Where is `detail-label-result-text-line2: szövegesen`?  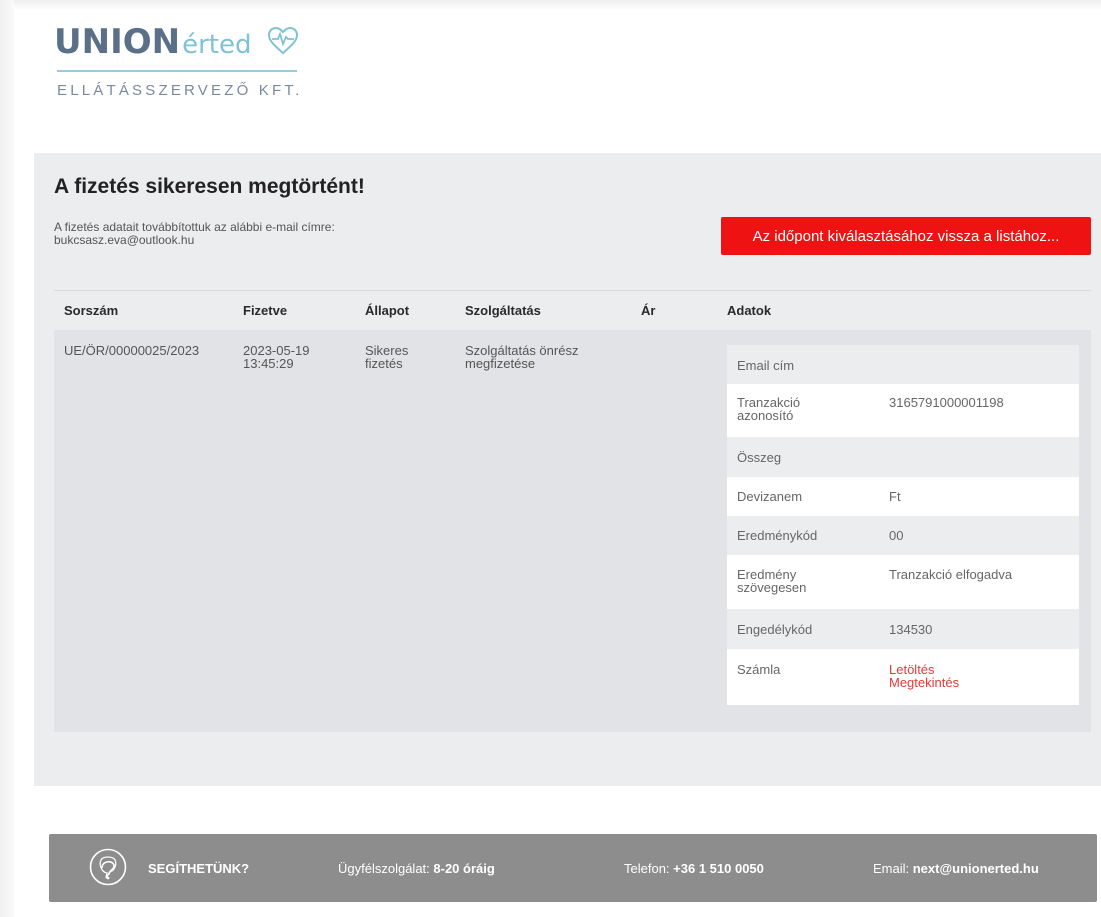 detail-label-result-text-line2: szövegesen is located at coordinates (772, 587).